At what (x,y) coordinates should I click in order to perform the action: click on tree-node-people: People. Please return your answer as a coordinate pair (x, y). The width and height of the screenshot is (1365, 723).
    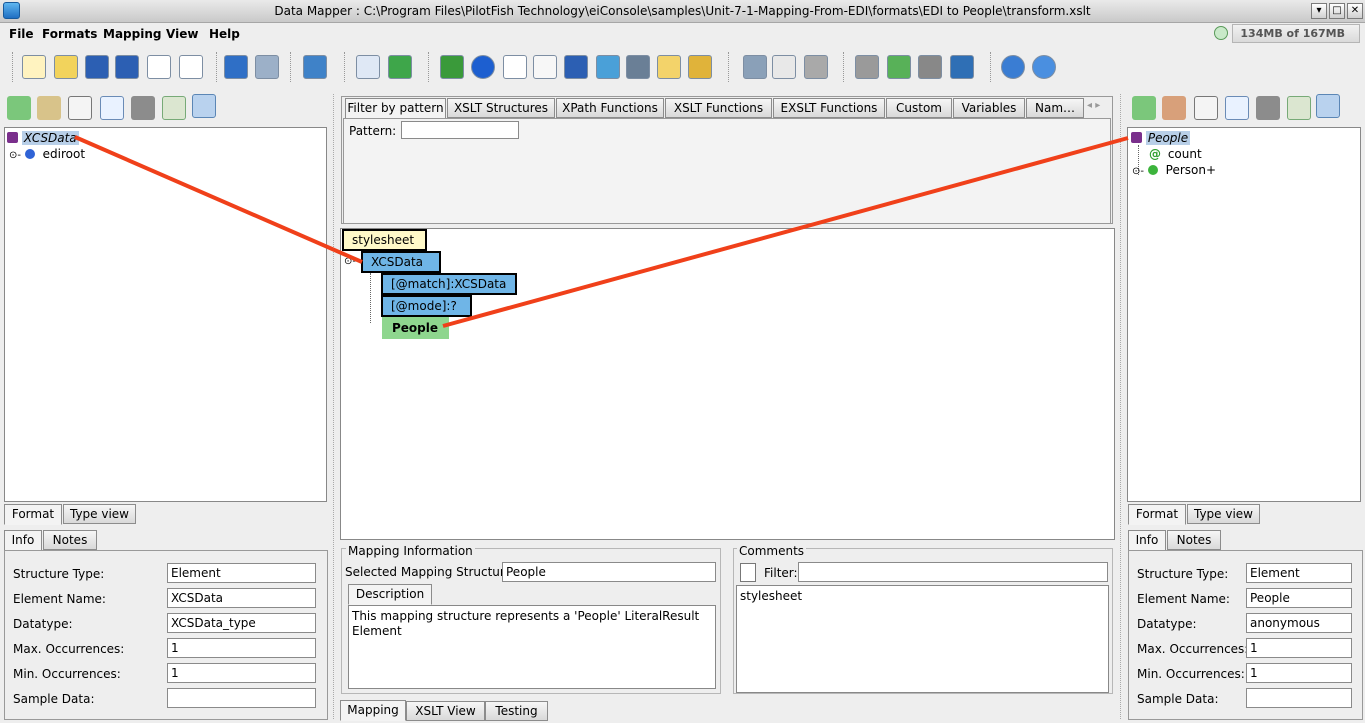
    Looking at the image, I should click on (1161, 138).